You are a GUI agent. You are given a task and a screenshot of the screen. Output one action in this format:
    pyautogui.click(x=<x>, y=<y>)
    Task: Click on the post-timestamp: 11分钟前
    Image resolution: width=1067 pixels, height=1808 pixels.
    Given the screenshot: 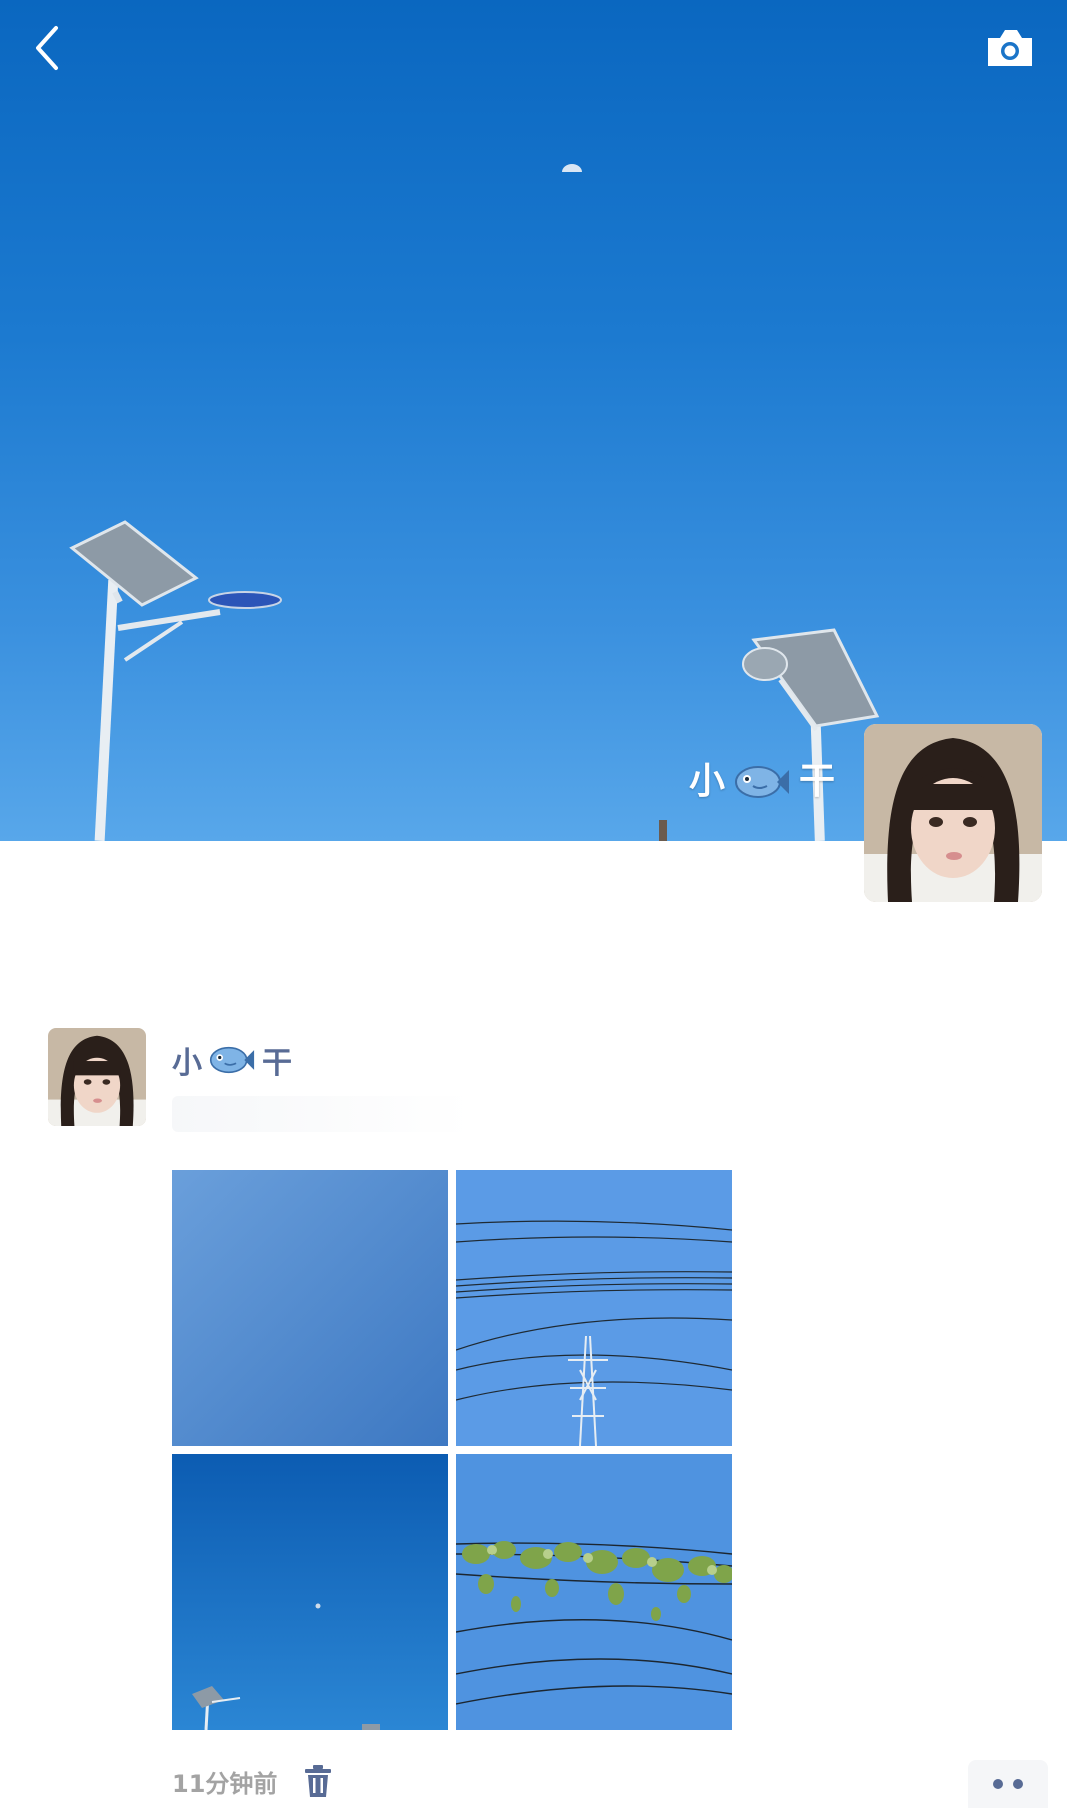 What is the action you would take?
    pyautogui.click(x=225, y=1783)
    